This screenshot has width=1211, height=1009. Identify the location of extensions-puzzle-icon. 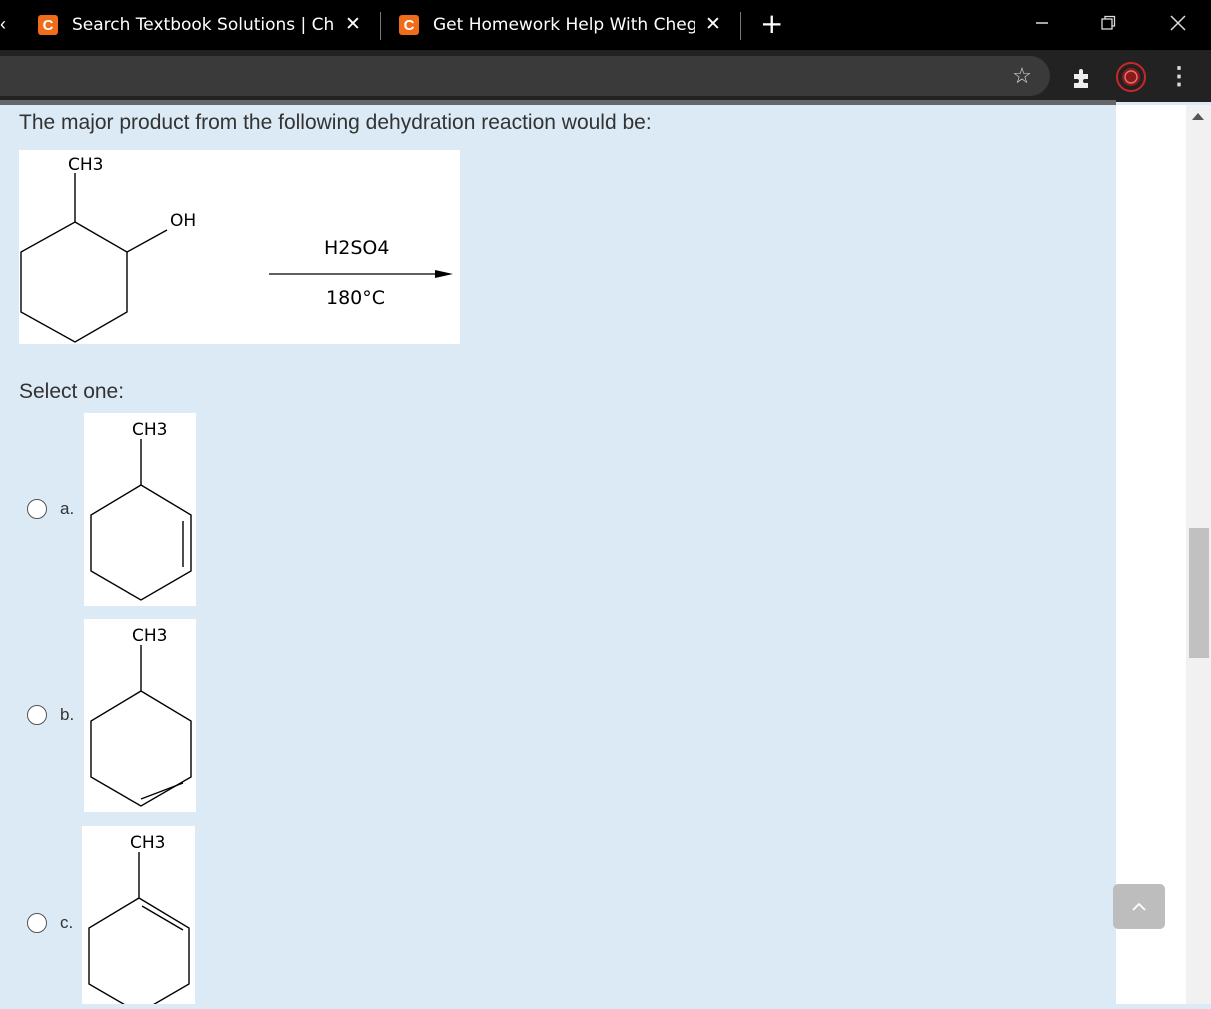
(1082, 78).